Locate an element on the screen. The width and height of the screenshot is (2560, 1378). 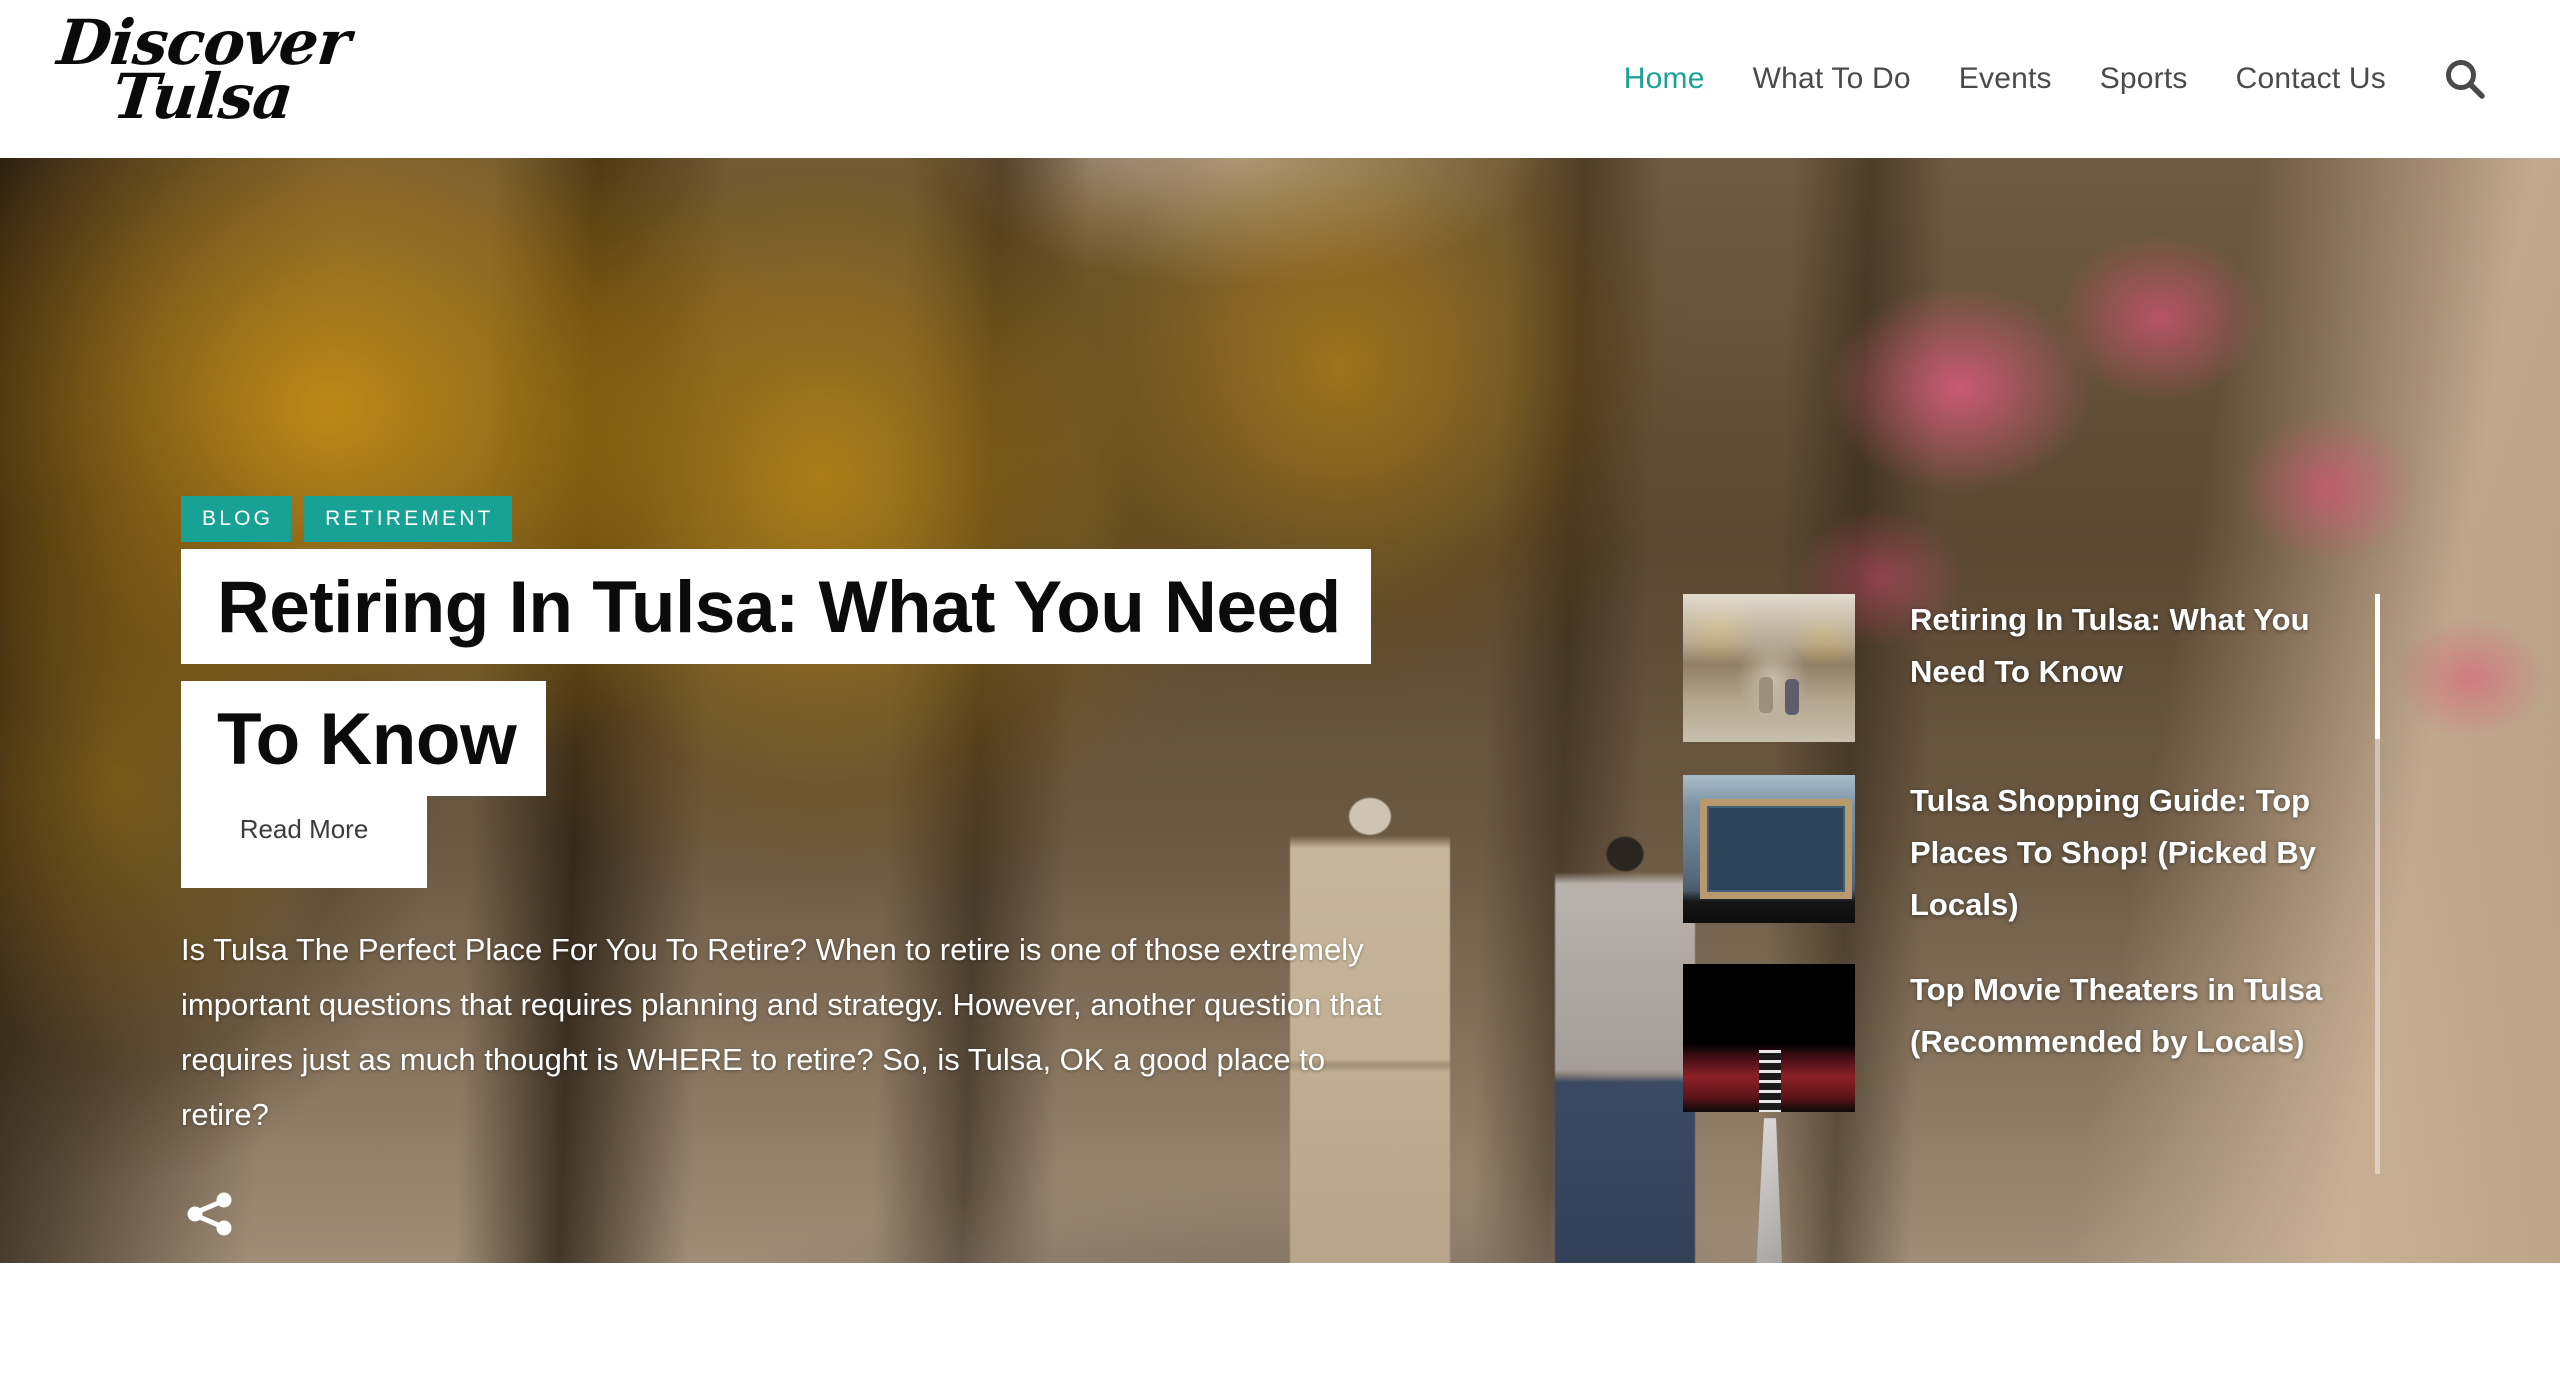
slider-progress-fill is located at coordinates (2377, 666).